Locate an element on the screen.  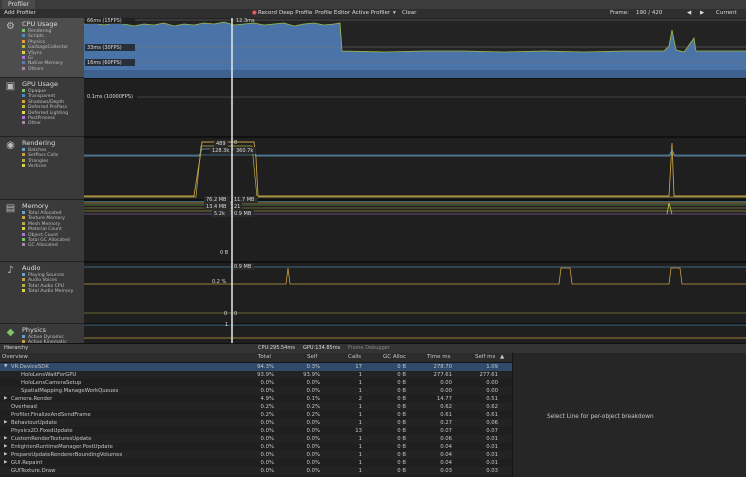
table-row: ▶ Camera.Render 4.9% 0.1% 2 0 B 14.77 0.51 is located at coordinates (256, 399).